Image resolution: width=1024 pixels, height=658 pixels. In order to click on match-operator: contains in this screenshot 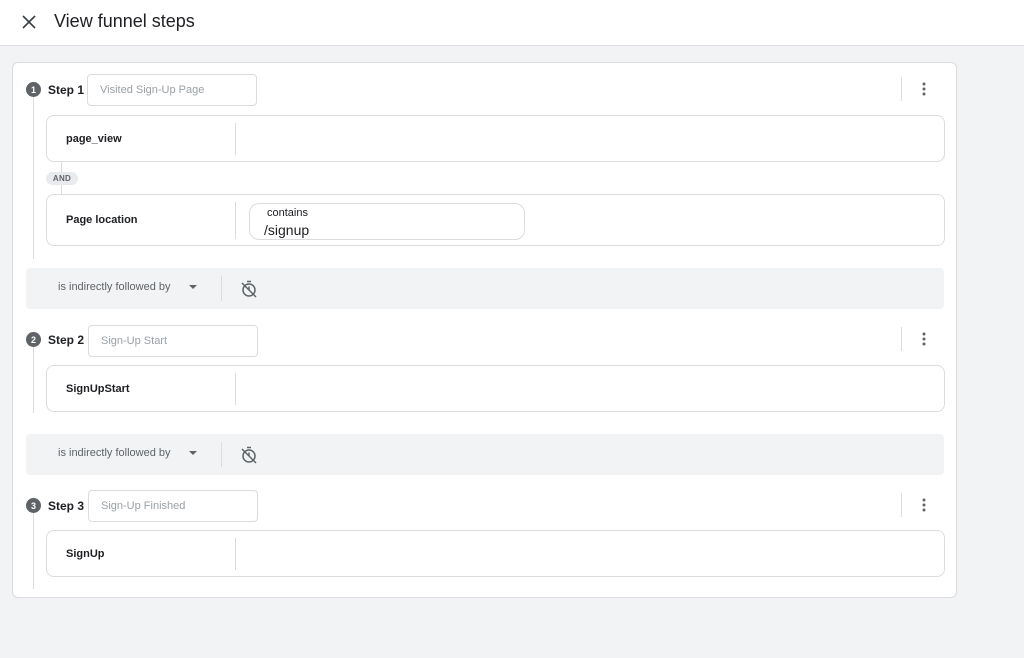, I will do `click(287, 213)`.